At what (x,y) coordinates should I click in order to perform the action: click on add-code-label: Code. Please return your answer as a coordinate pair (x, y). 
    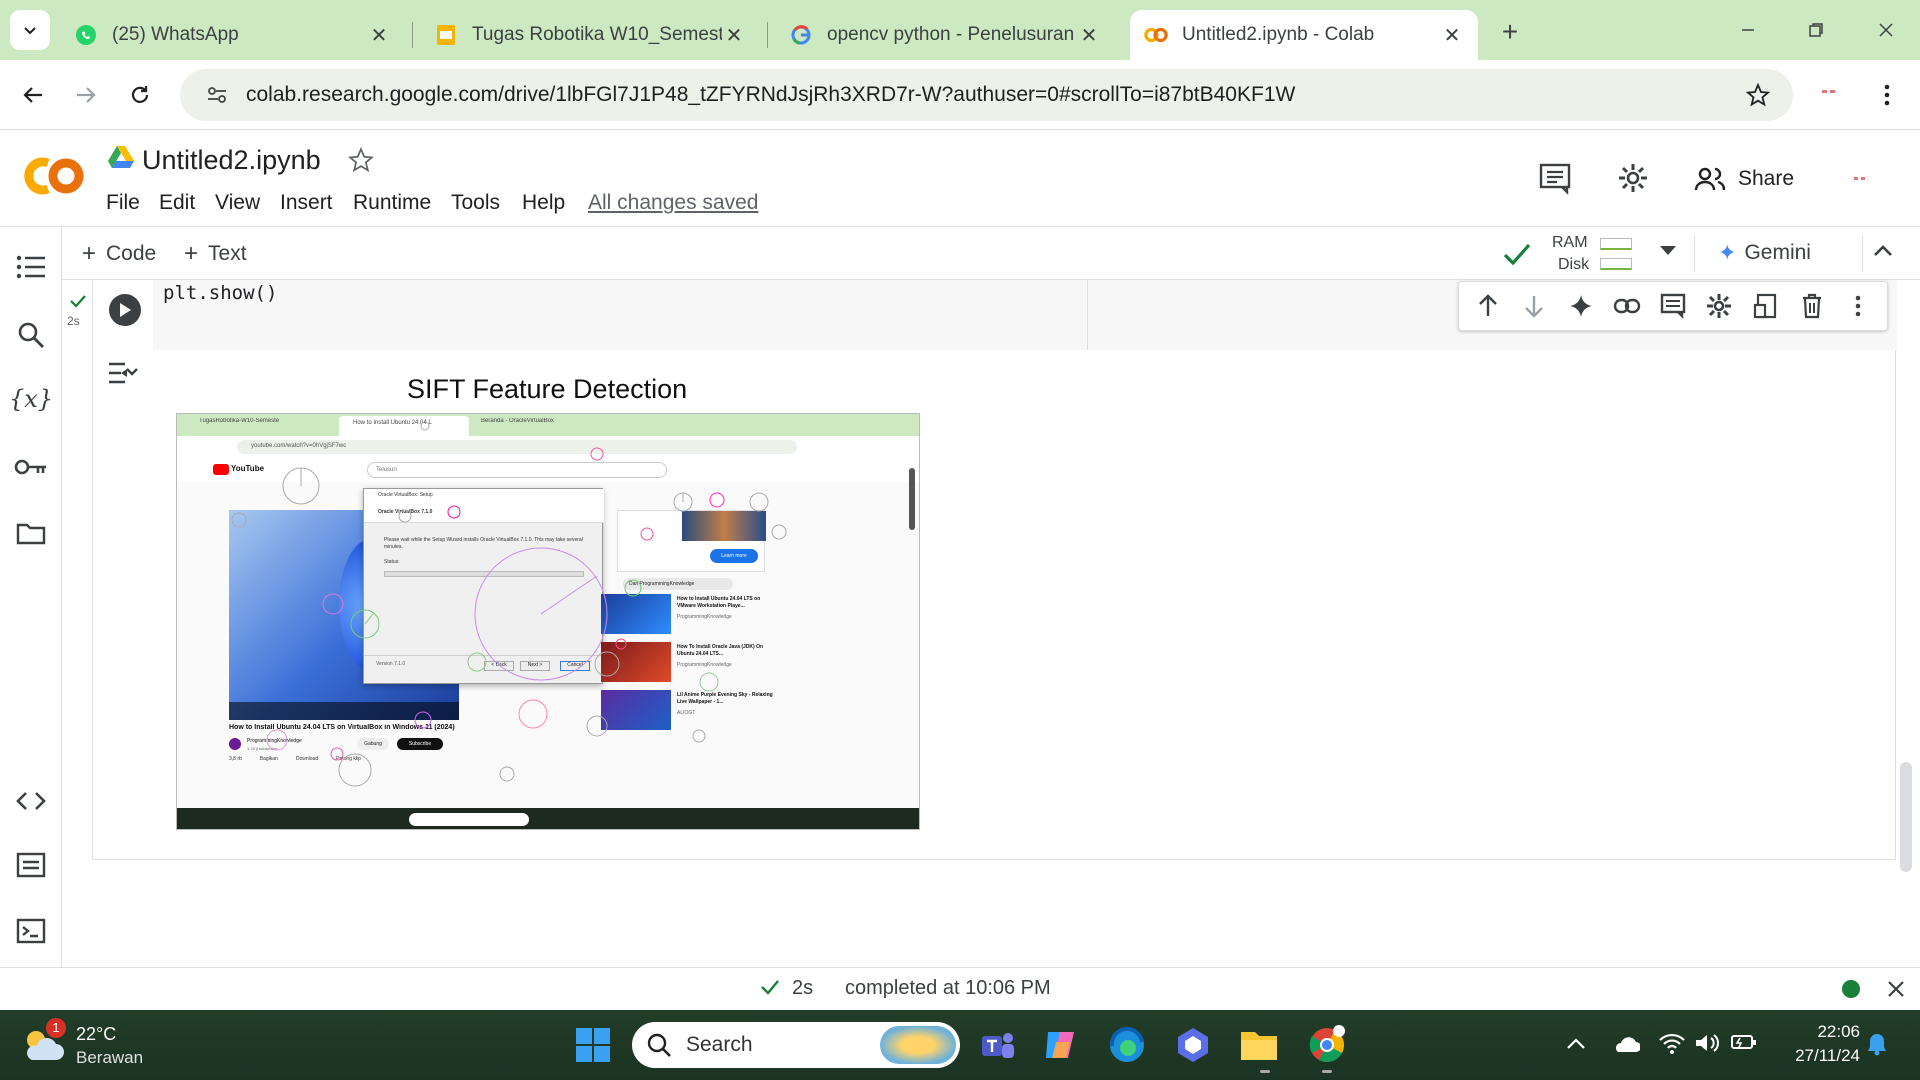
    Looking at the image, I should click on (131, 253).